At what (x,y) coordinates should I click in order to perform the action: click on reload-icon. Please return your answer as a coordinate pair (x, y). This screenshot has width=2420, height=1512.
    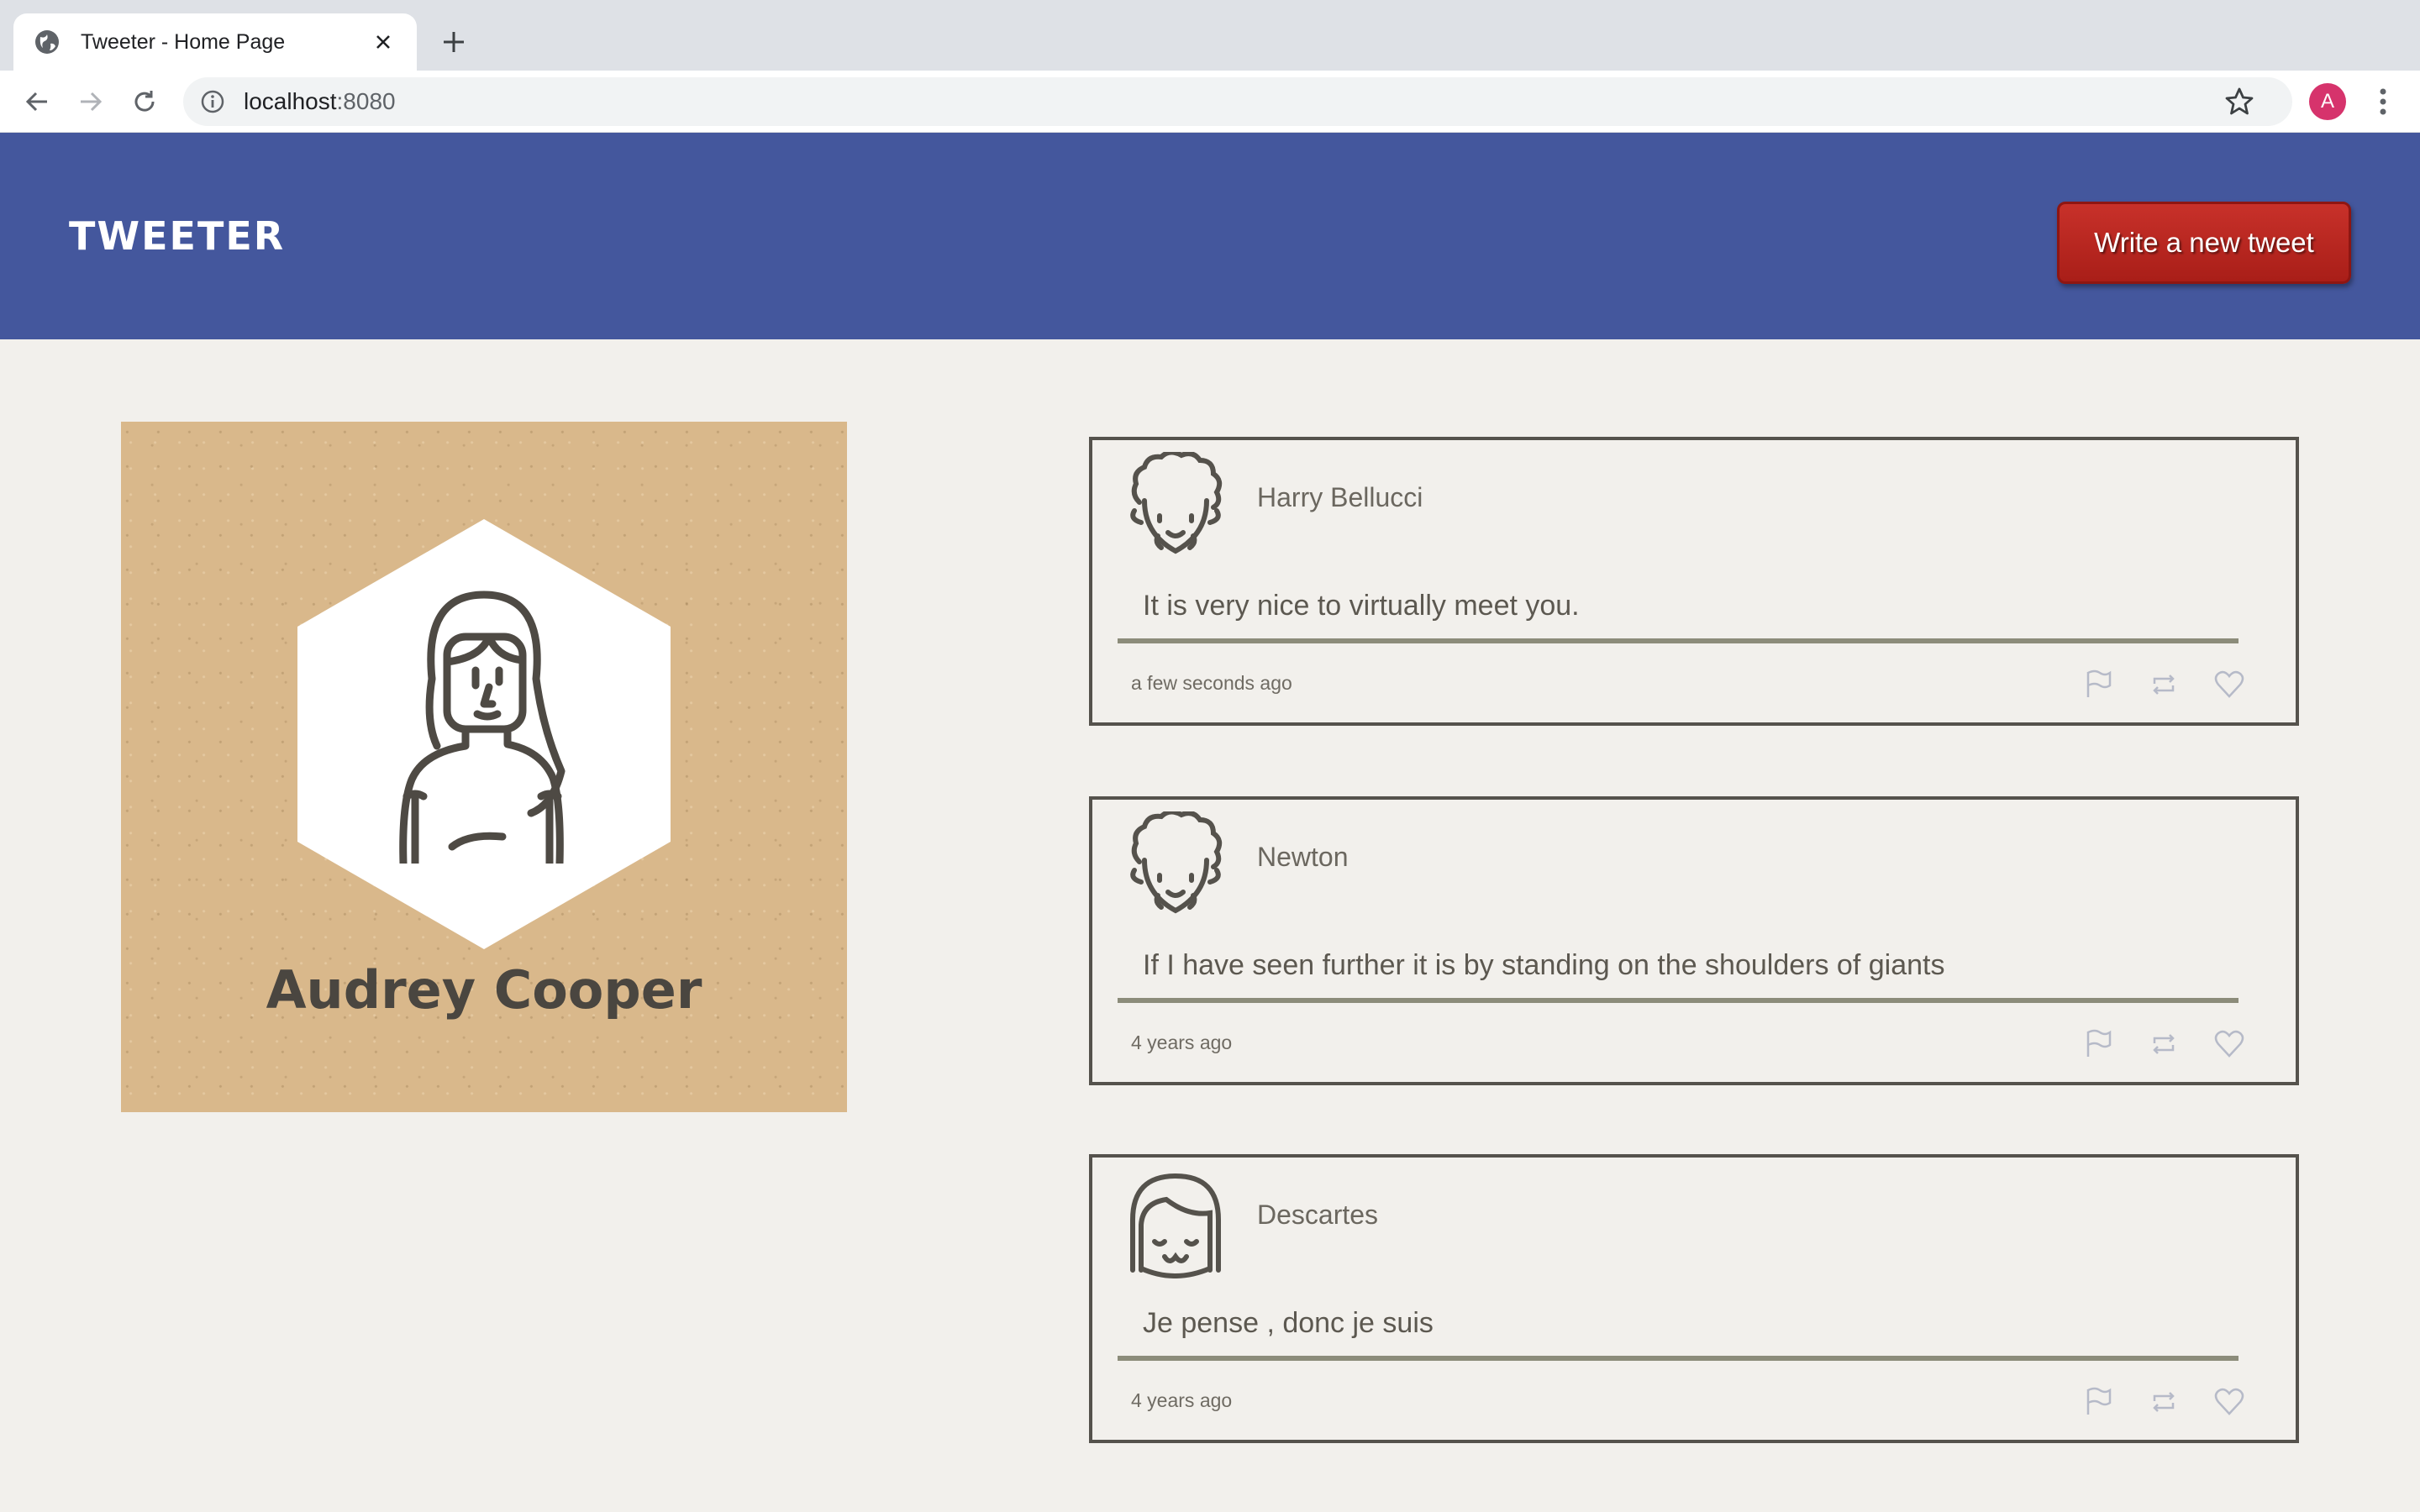
    Looking at the image, I should click on (144, 101).